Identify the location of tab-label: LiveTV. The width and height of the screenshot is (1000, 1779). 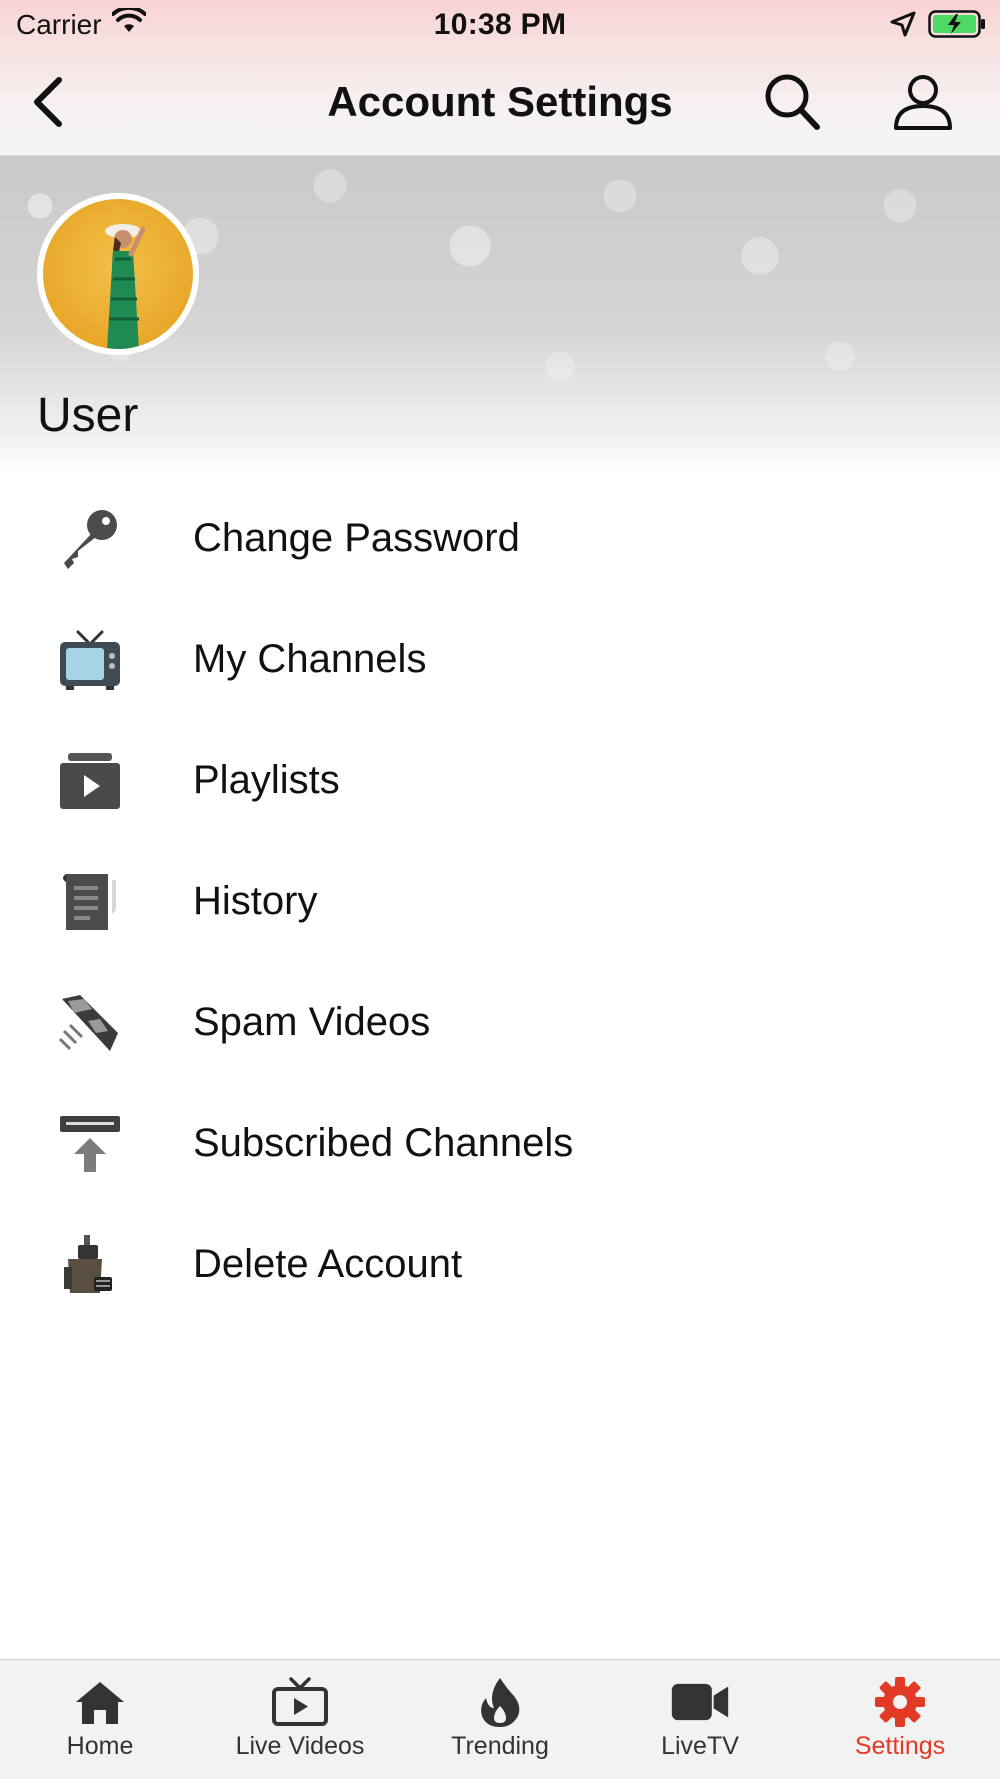
(700, 1746).